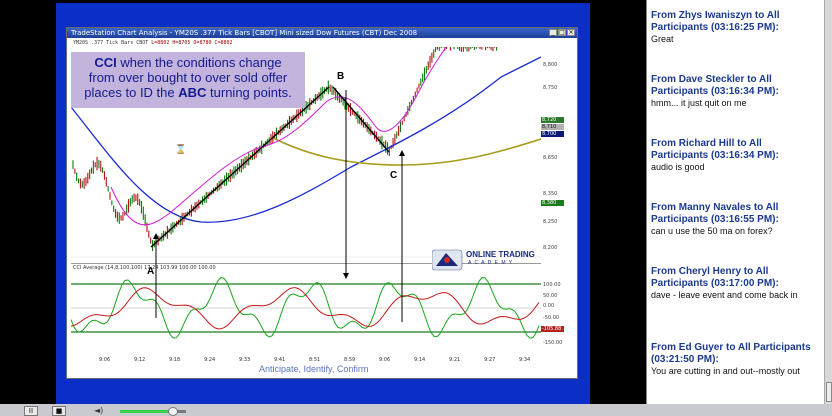 The width and height of the screenshot is (832, 416). Describe the element at coordinates (549, 306) in the screenshot. I see `cci-tick: 0.00` at that location.